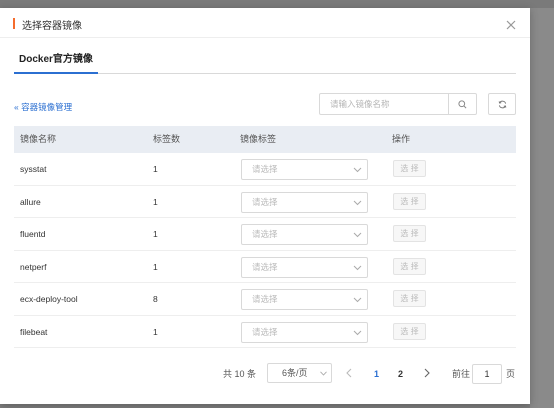  What do you see at coordinates (511, 374) in the screenshot?
I see `goto-unit: 页` at bounding box center [511, 374].